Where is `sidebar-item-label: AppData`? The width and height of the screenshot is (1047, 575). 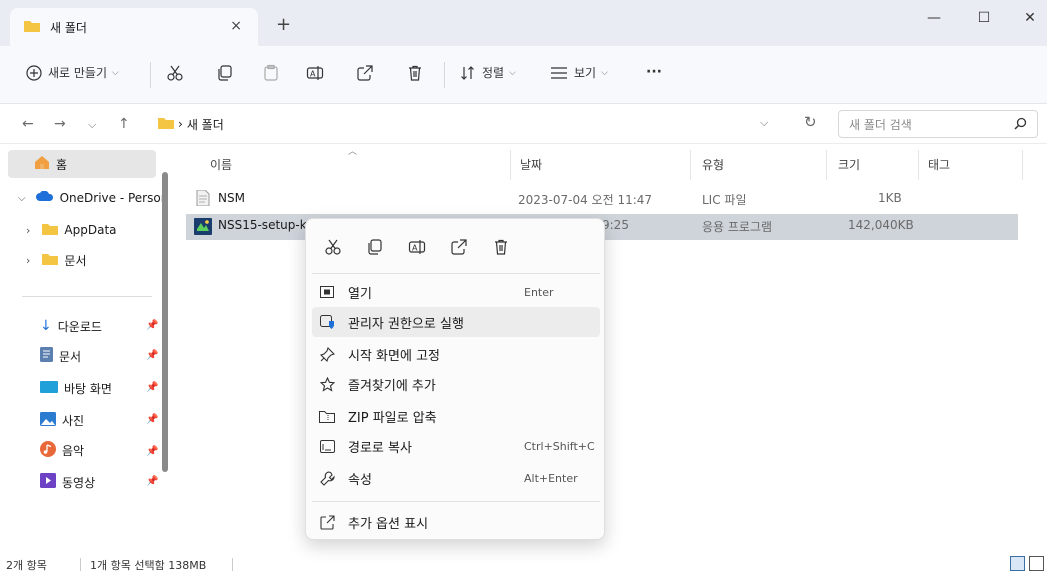 sidebar-item-label: AppData is located at coordinates (90, 230).